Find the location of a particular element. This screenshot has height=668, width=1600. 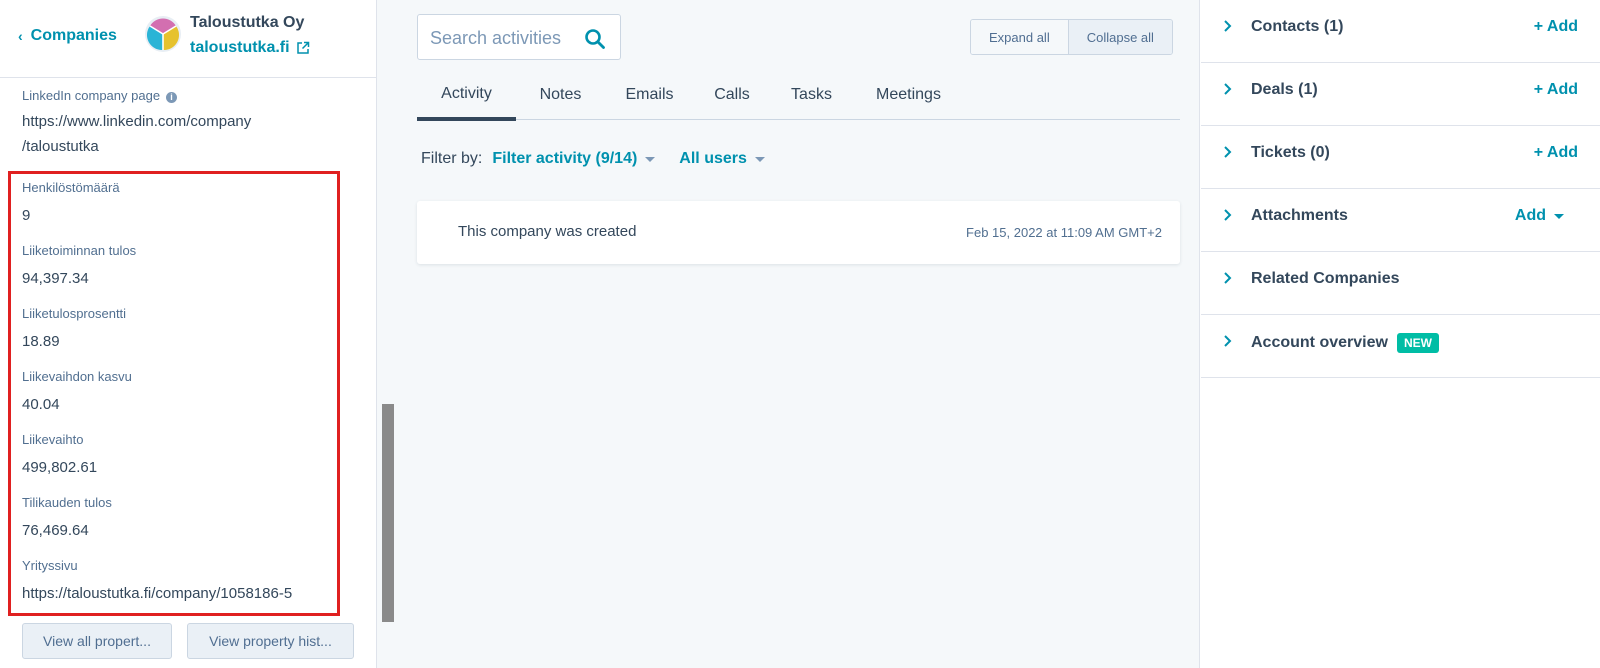

card-related-companies: Related Companies is located at coordinates (1400, 283).